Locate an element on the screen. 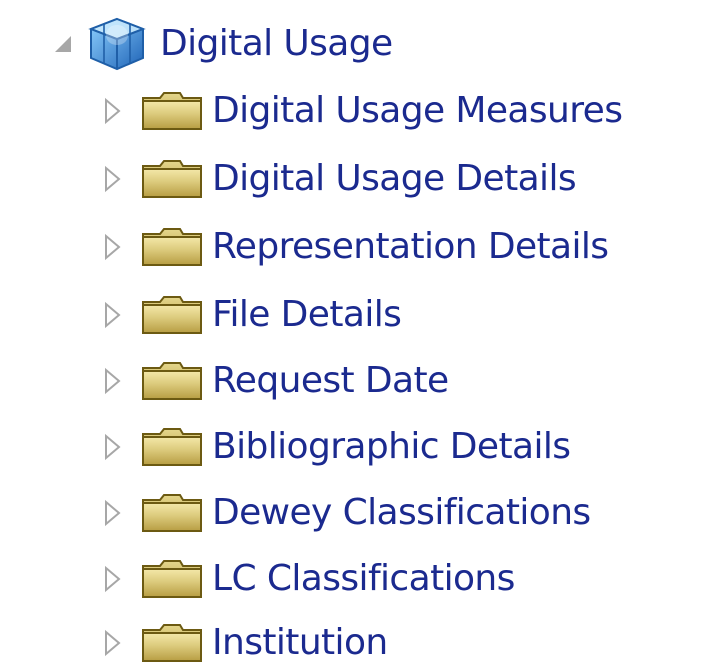 This screenshot has height=667, width=713. tree-node-label: Digital Usage is located at coordinates (276, 43).